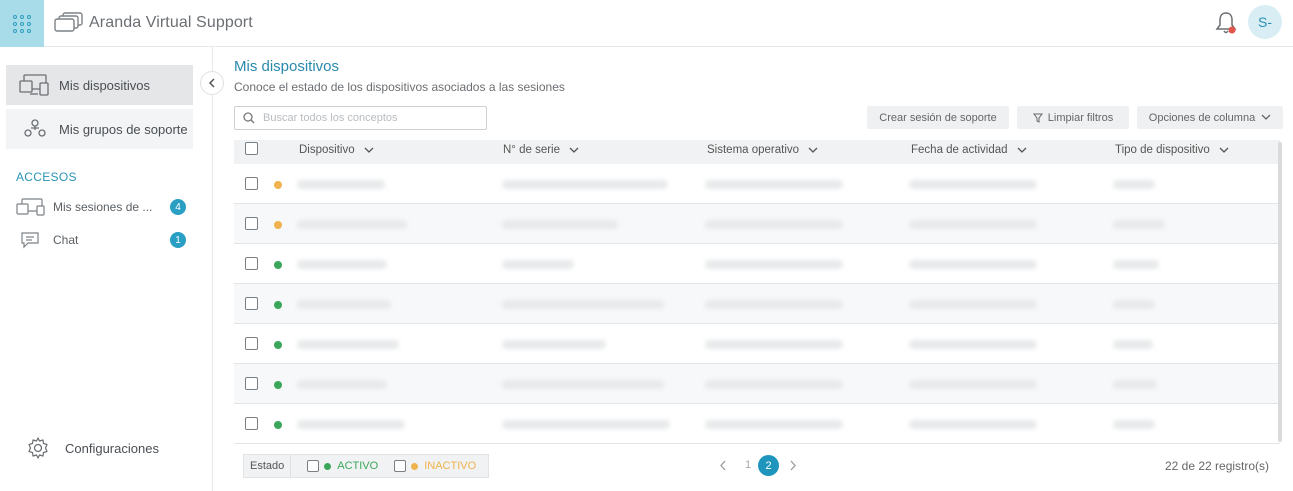  I want to click on notifications-button, so click(1226, 23).